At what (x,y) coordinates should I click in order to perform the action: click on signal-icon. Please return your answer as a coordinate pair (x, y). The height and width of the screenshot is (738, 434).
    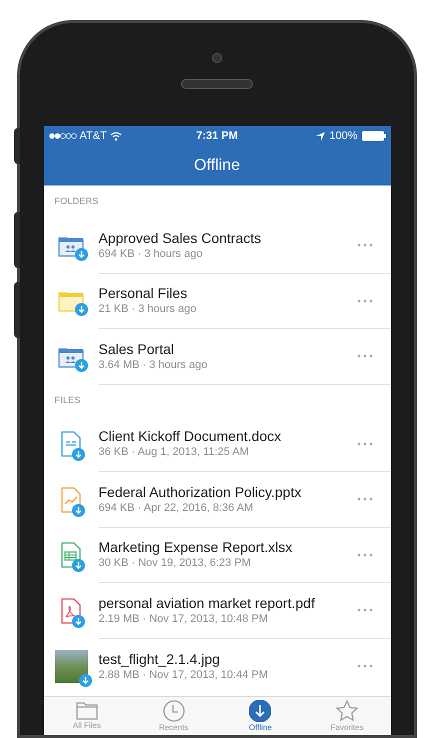
    Looking at the image, I should click on (62, 136).